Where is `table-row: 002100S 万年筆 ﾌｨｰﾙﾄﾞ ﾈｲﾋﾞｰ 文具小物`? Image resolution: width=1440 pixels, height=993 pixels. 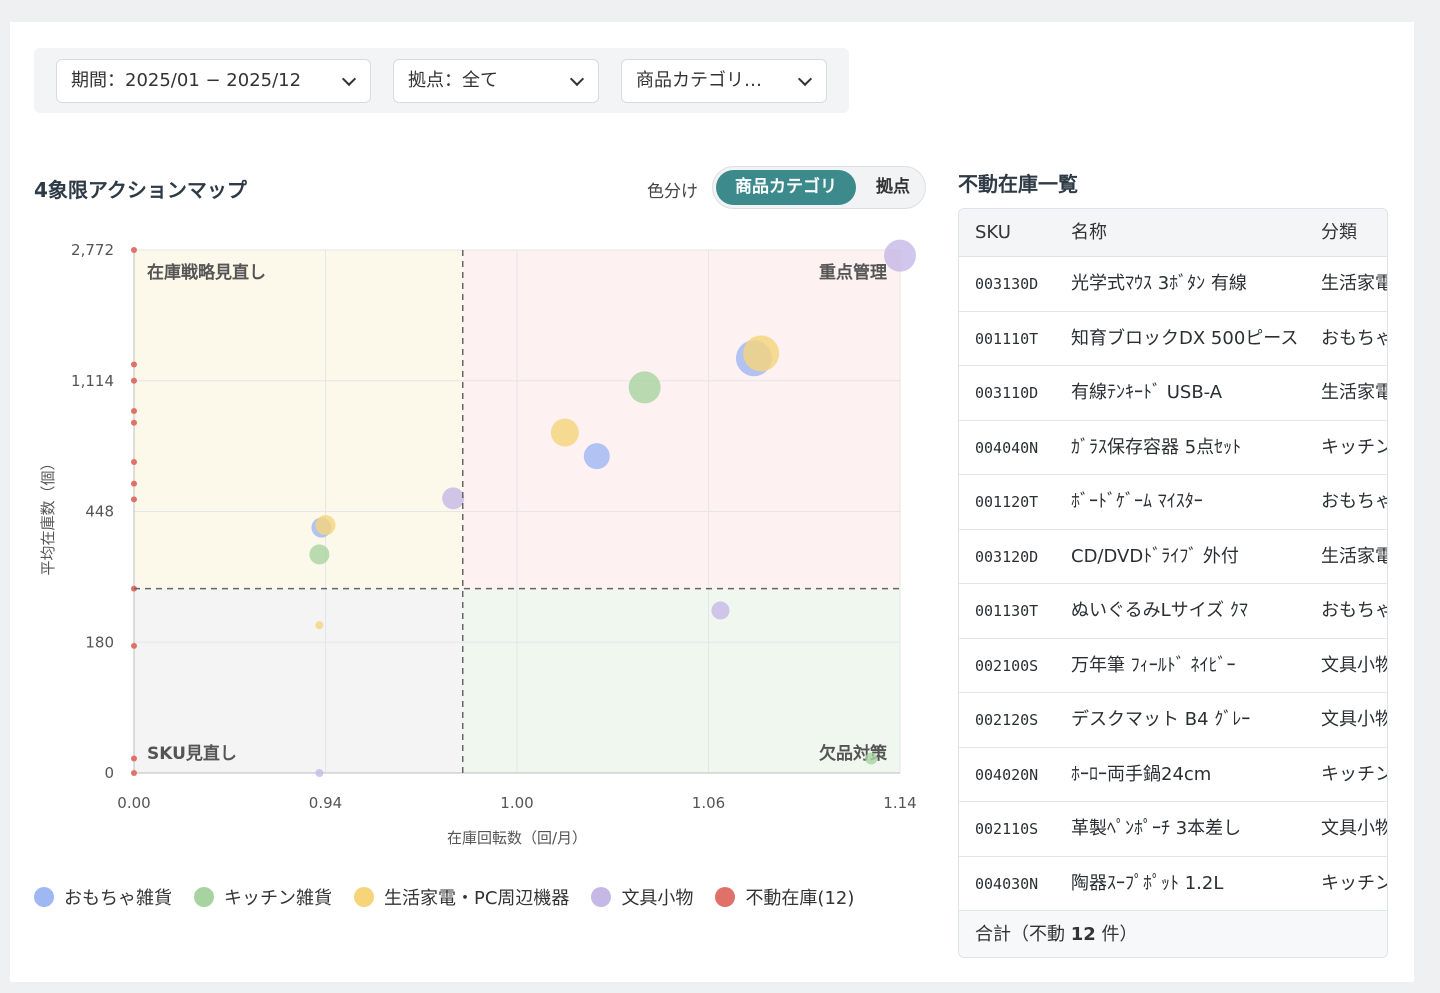 table-row: 002100S 万年筆 ﾌｨｰﾙﾄﾞ ﾈｲﾋﾞｰ 文具小物 is located at coordinates (1173, 666).